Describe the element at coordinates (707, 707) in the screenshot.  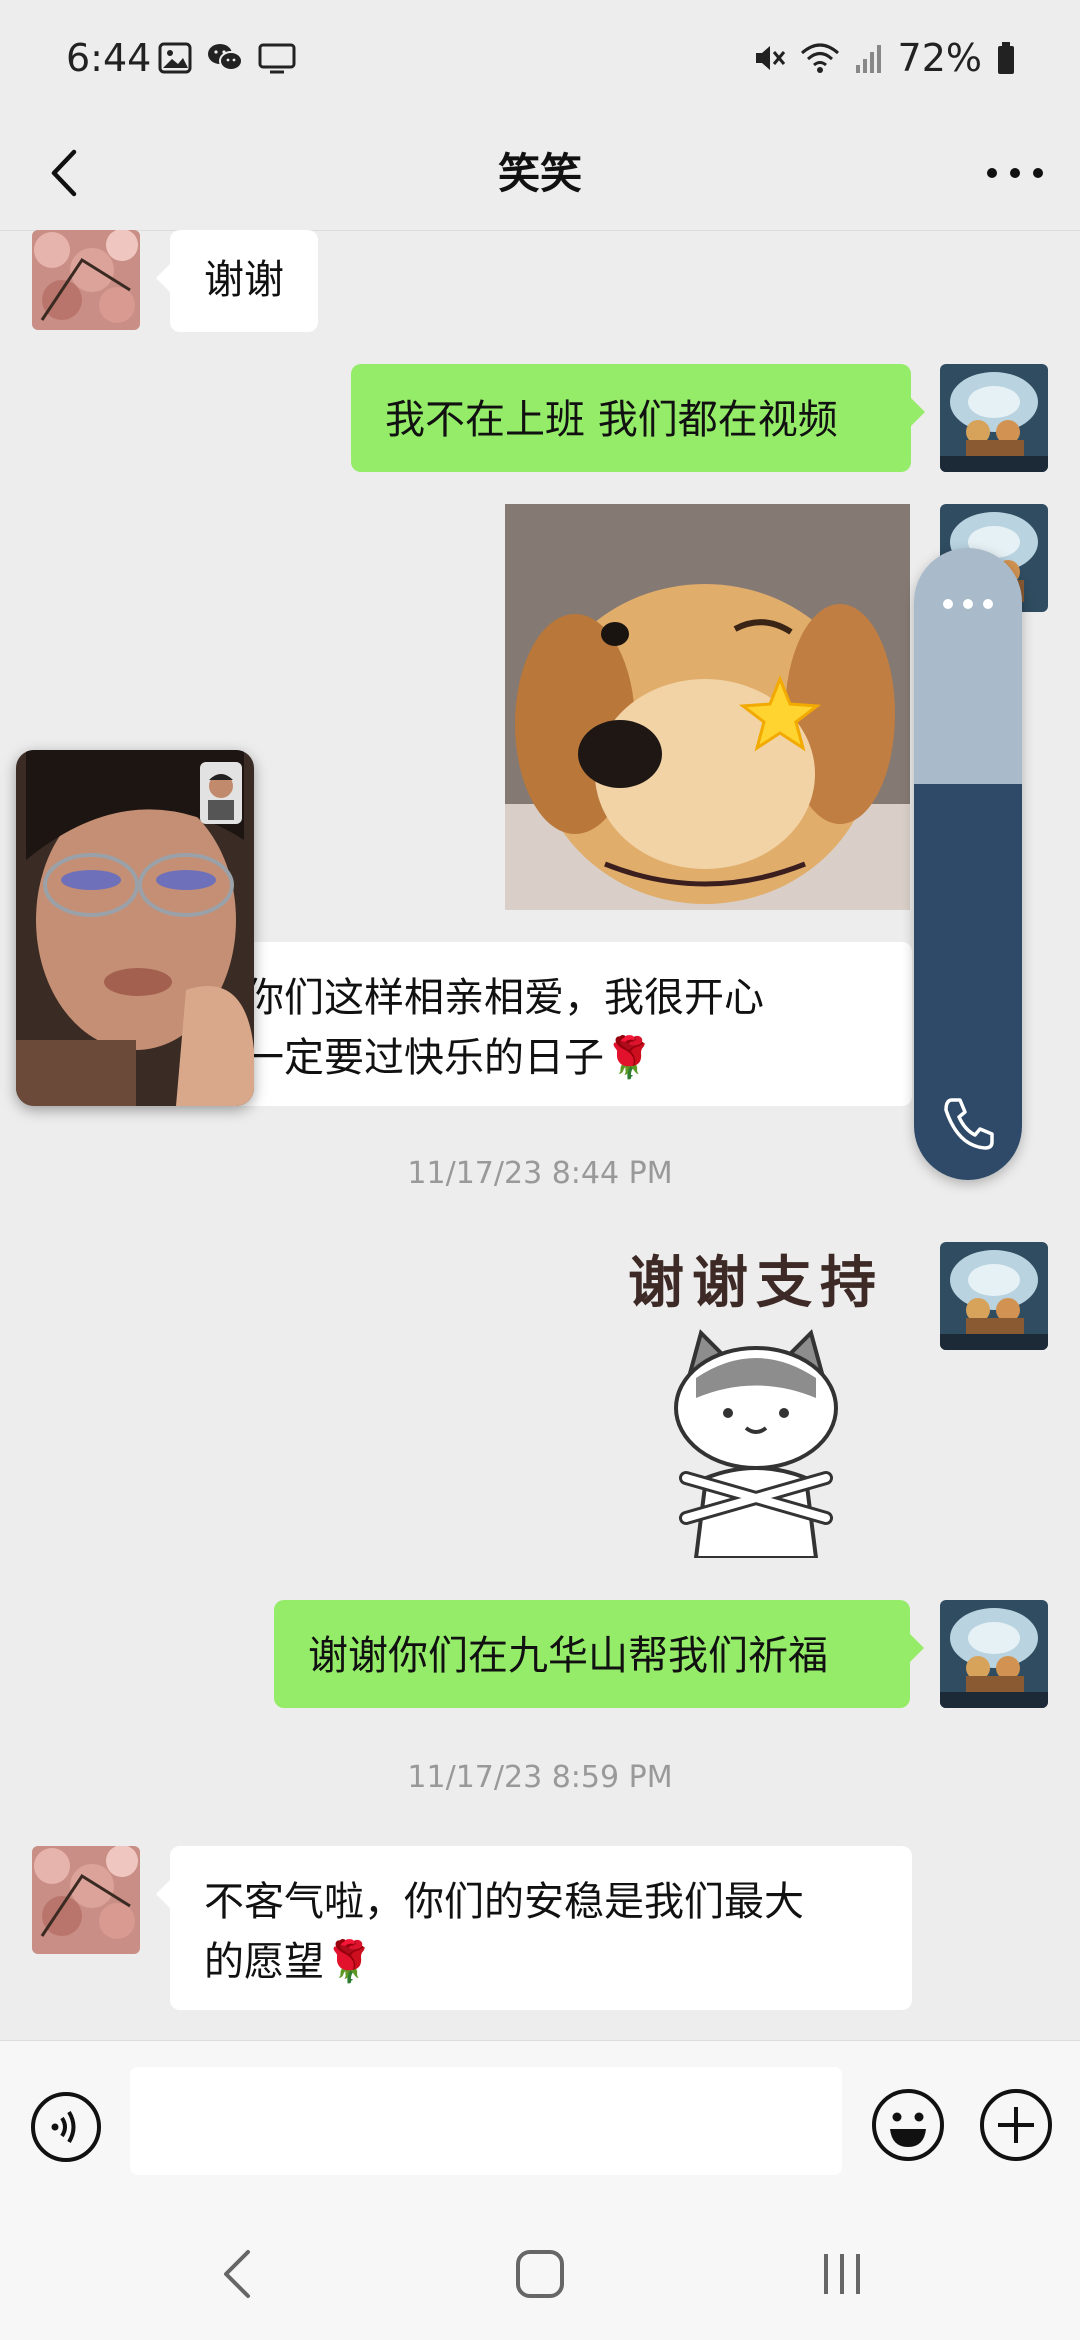
I see `dog-sticker-image` at that location.